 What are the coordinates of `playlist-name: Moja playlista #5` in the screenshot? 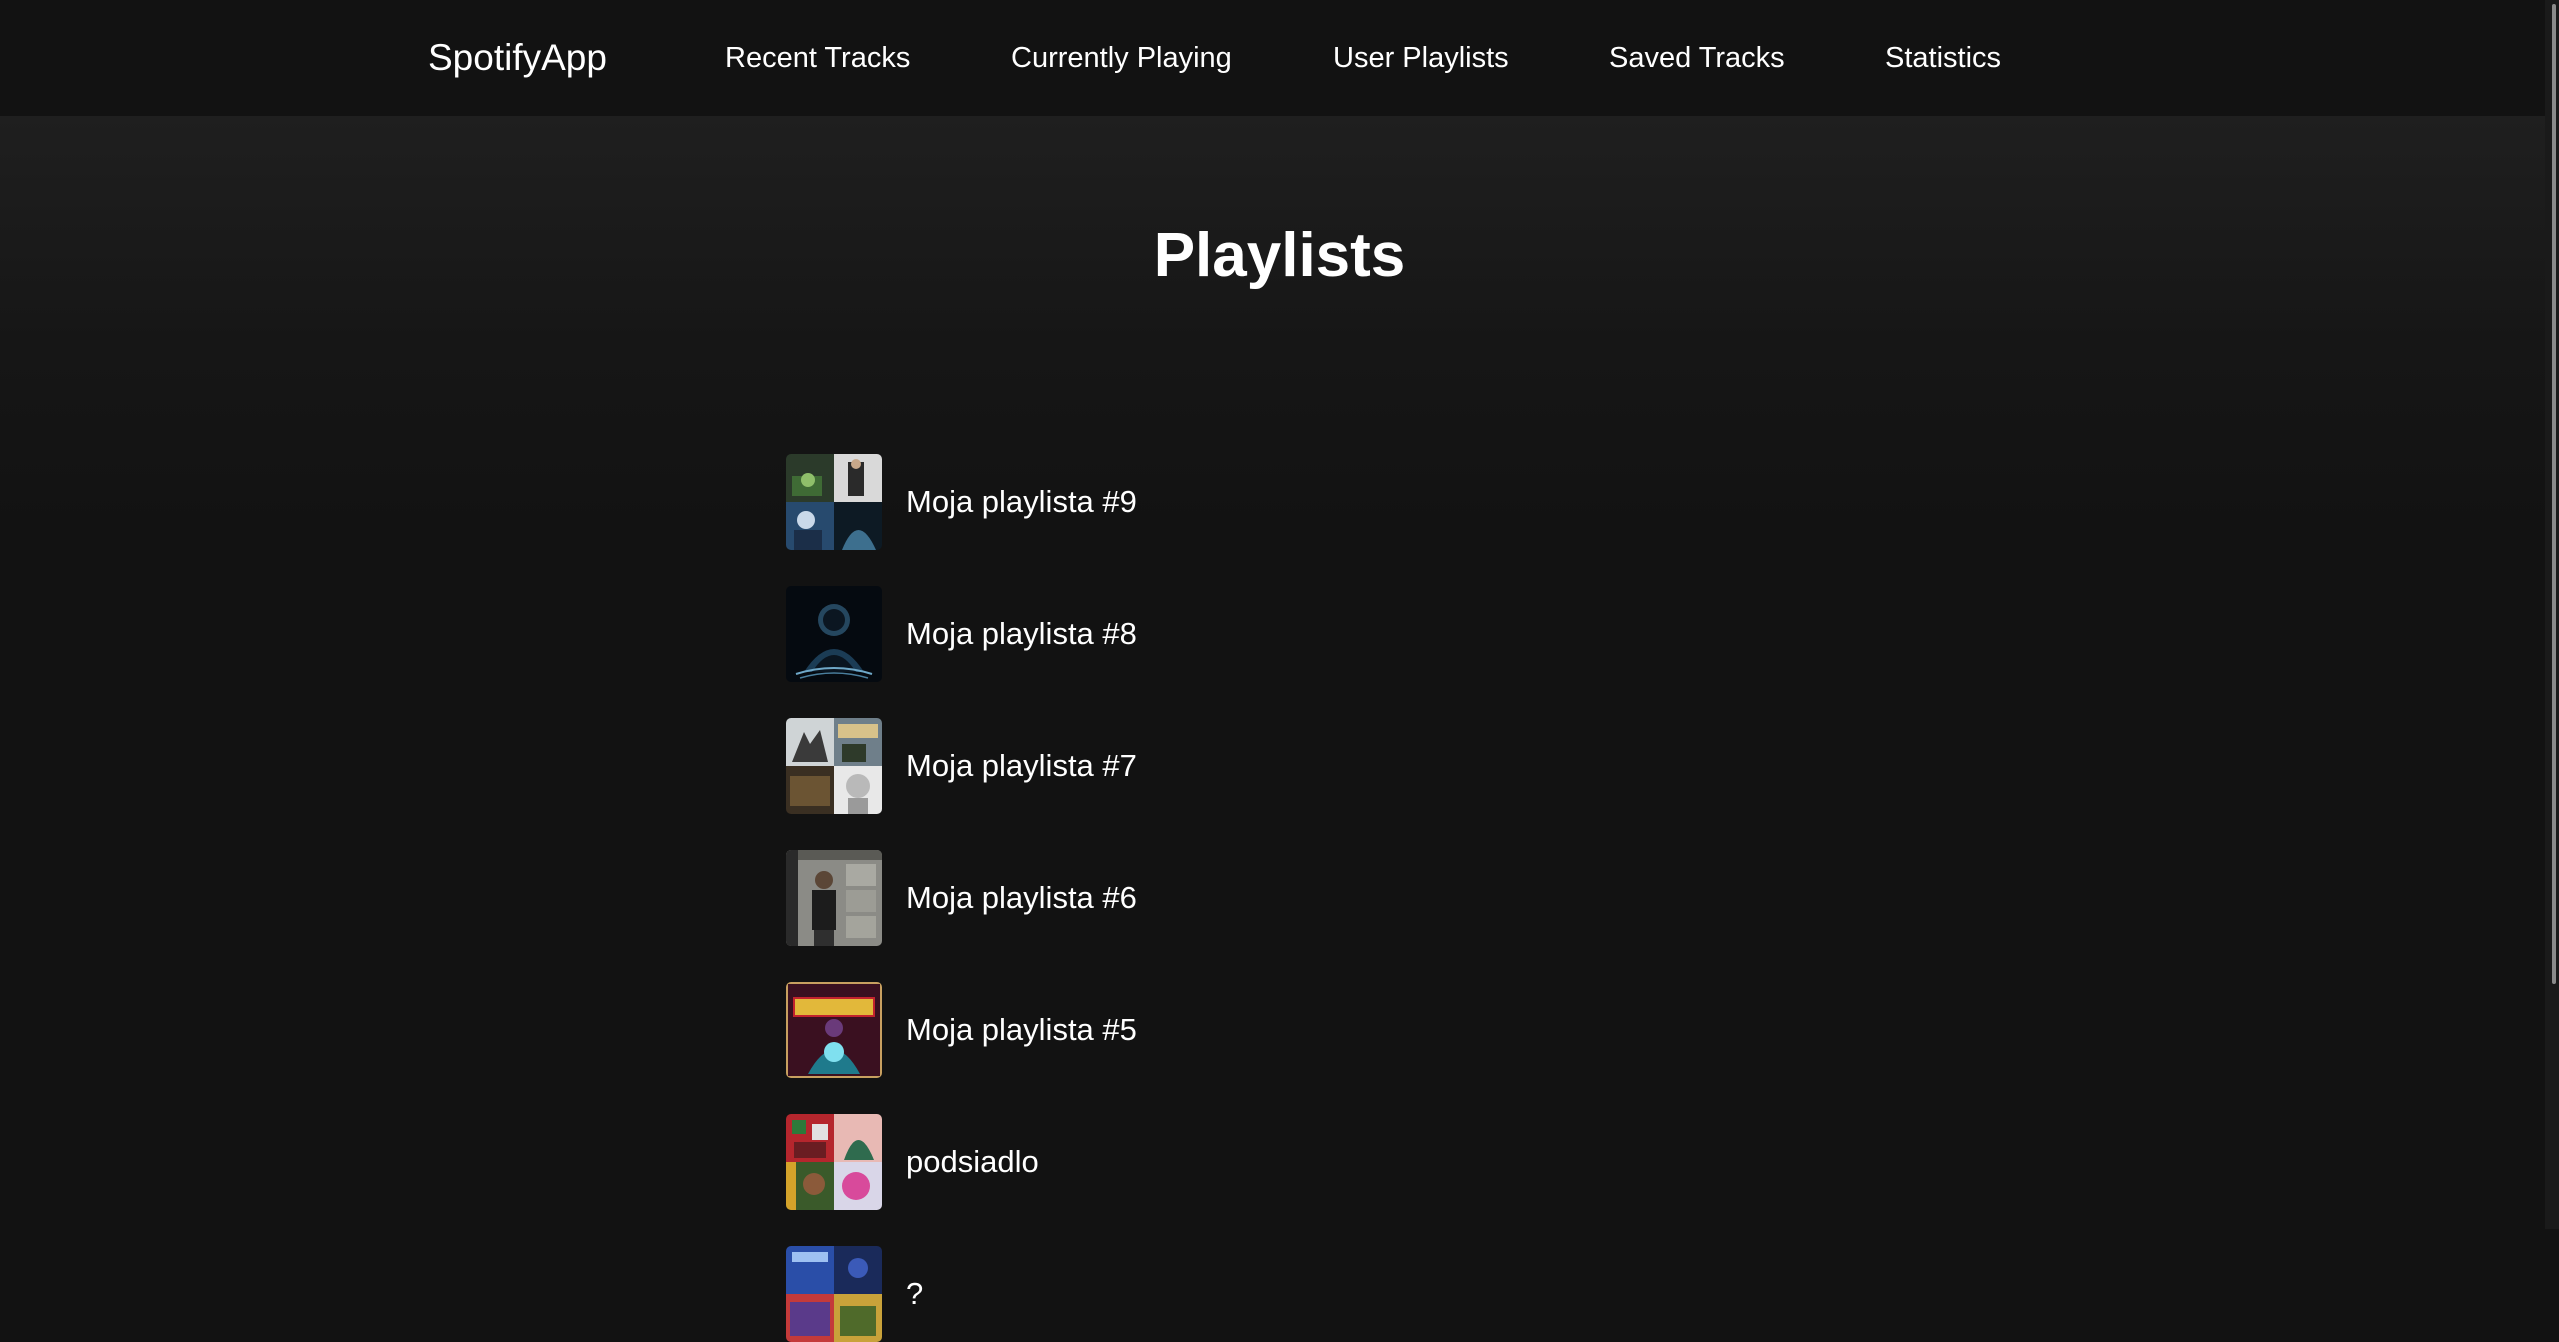 It's located at (1021, 1029).